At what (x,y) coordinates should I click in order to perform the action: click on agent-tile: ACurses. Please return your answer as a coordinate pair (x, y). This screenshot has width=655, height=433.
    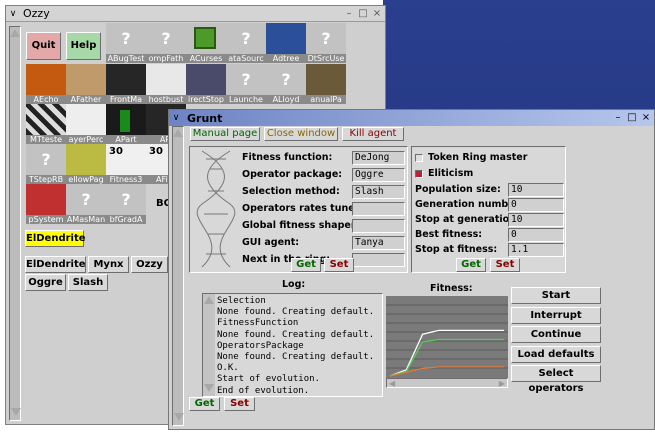
    Looking at the image, I should click on (206, 43).